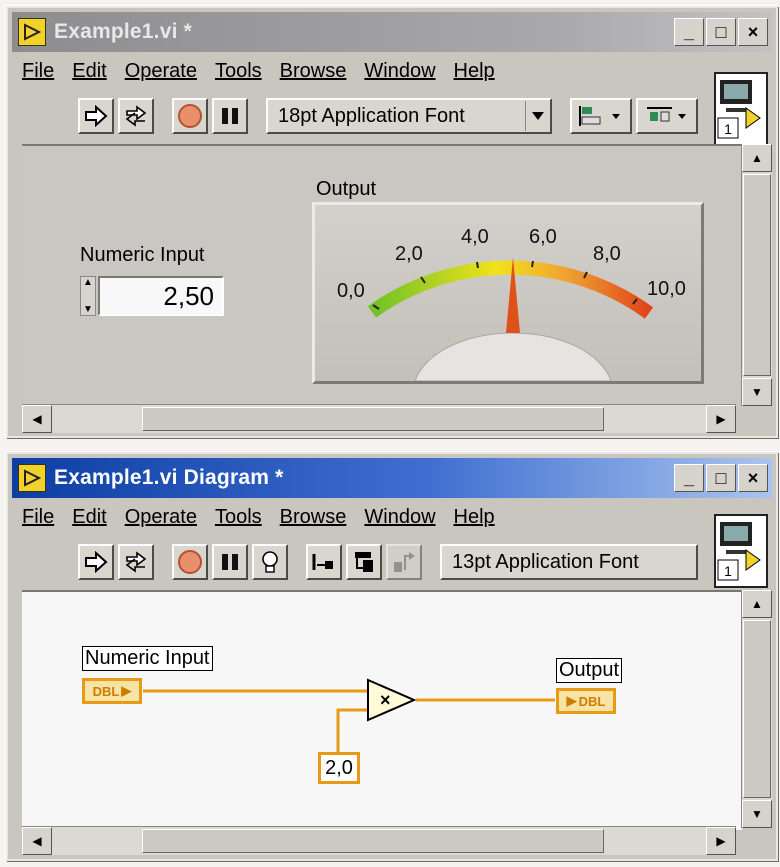 The height and width of the screenshot is (867, 780). I want to click on step-over-button, so click(404, 562).